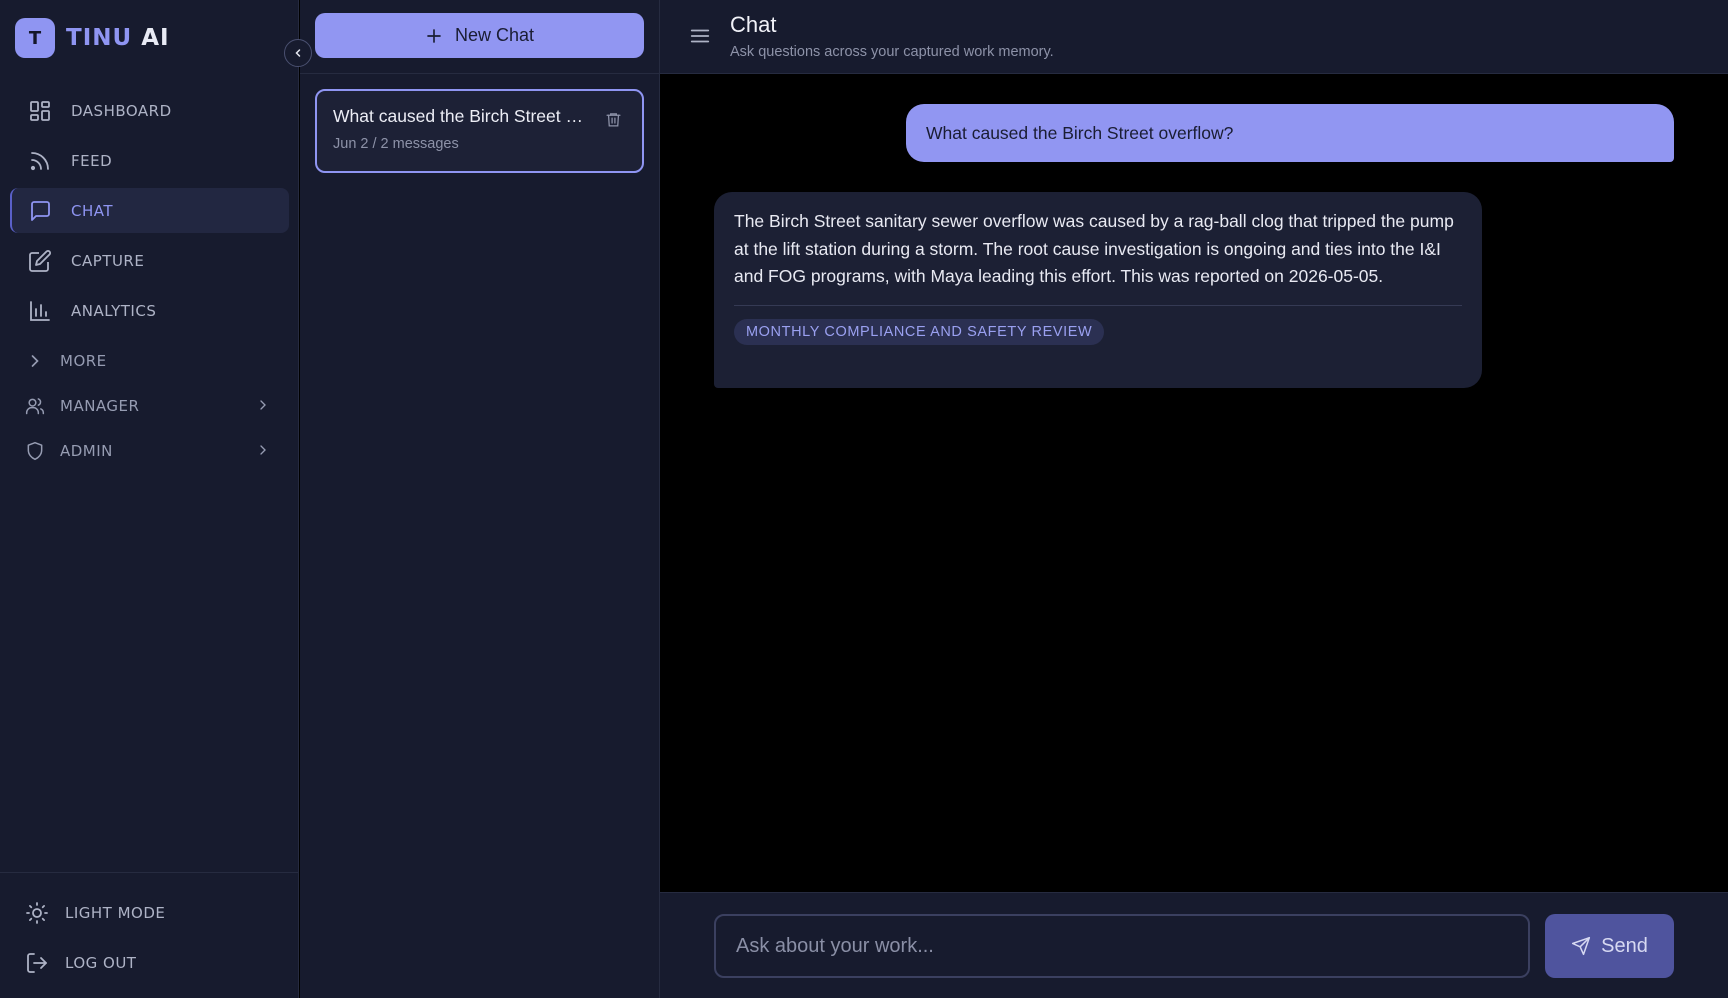 Image resolution: width=1728 pixels, height=998 pixels. I want to click on light-mode-toggle: LIGHT MODE, so click(149, 913).